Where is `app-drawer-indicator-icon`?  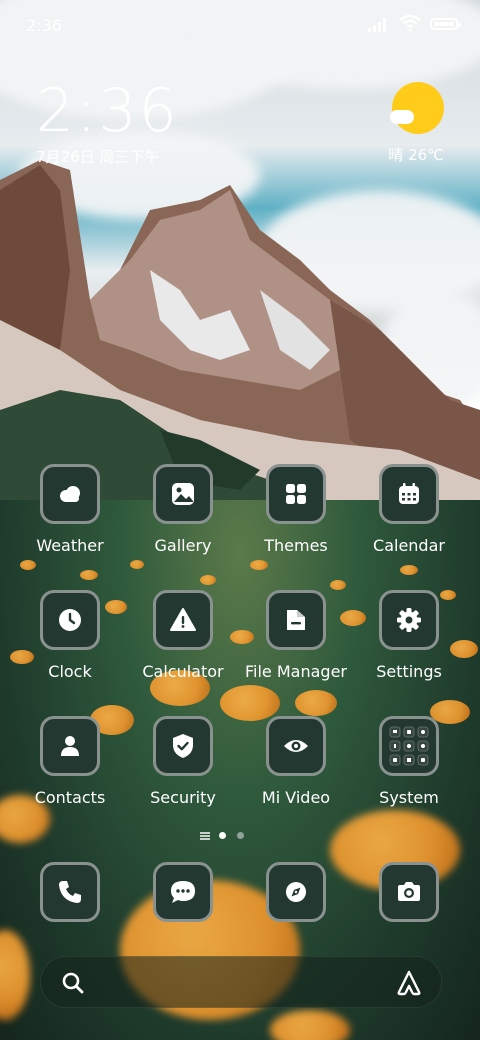
app-drawer-indicator-icon is located at coordinates (205, 836).